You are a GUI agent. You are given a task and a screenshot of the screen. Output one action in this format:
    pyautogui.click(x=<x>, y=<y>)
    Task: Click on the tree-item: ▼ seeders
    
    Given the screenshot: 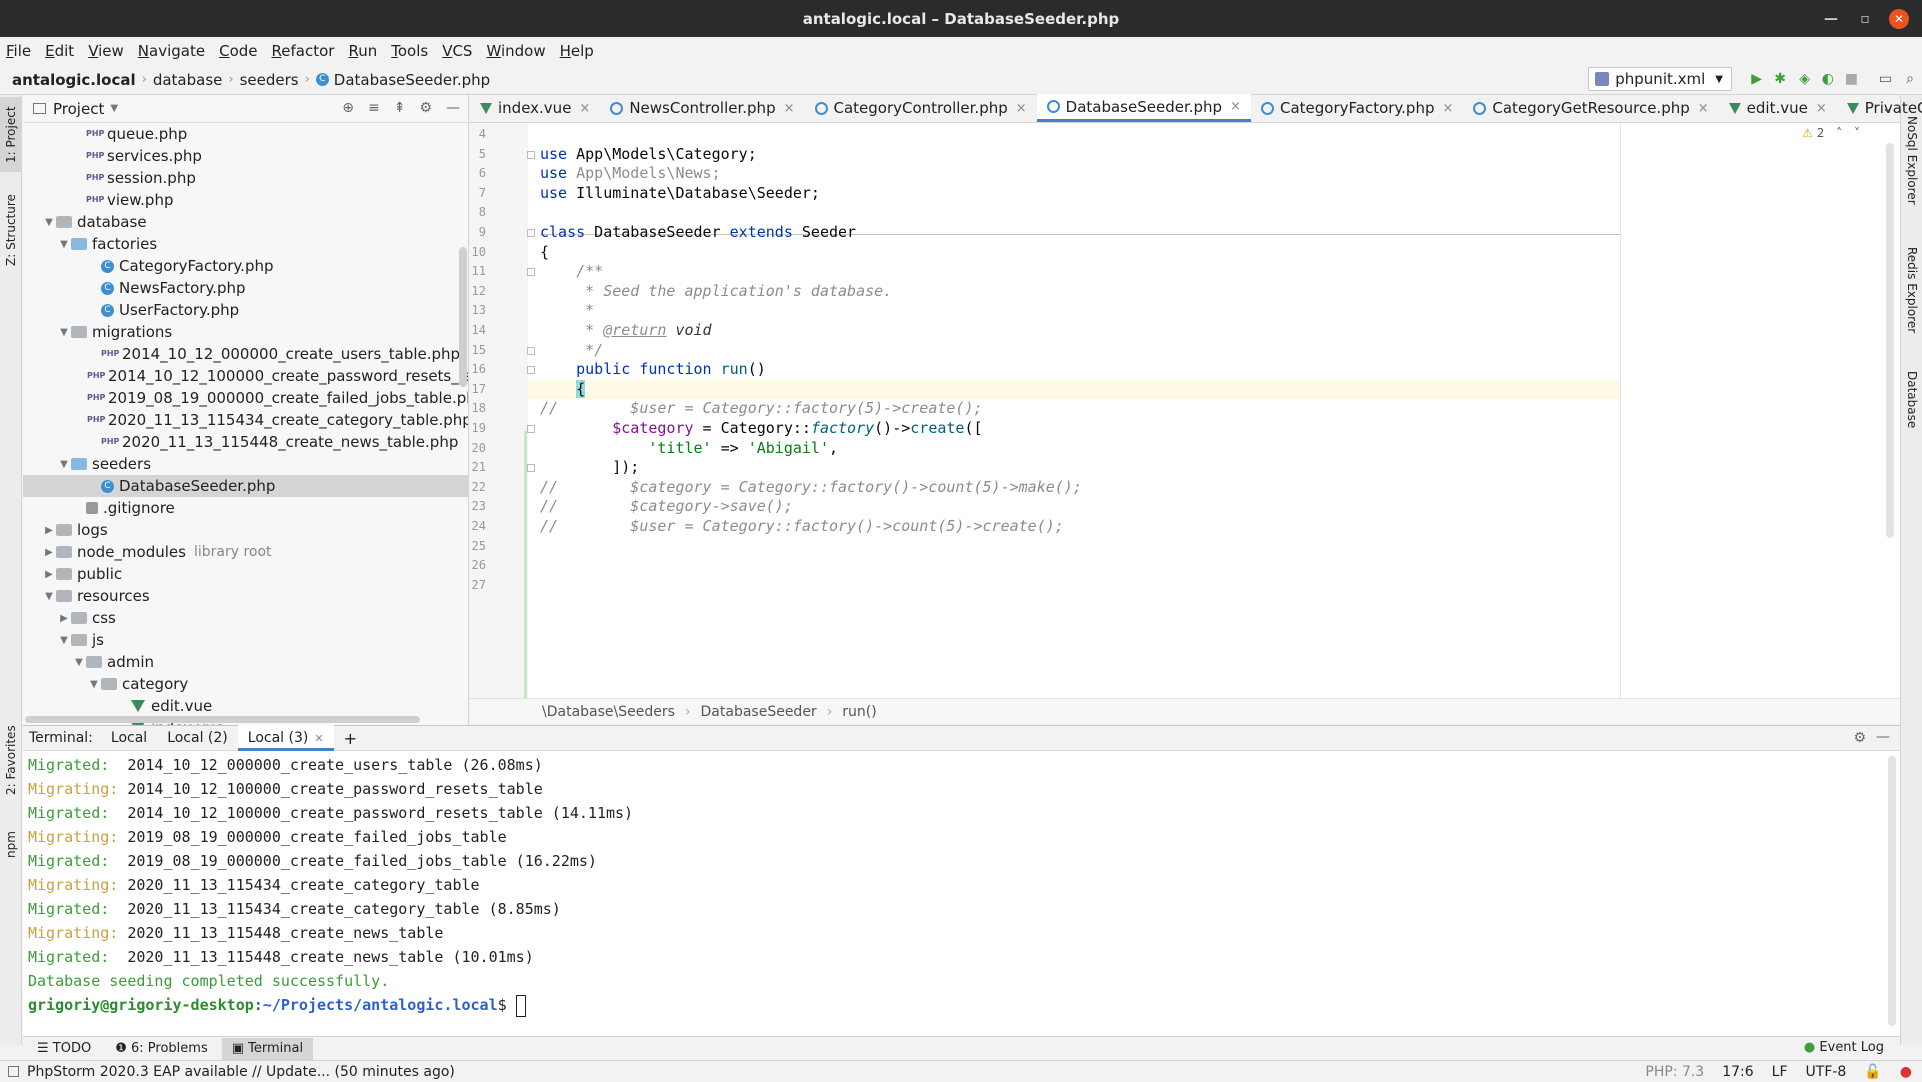 What is the action you would take?
    pyautogui.click(x=245, y=464)
    